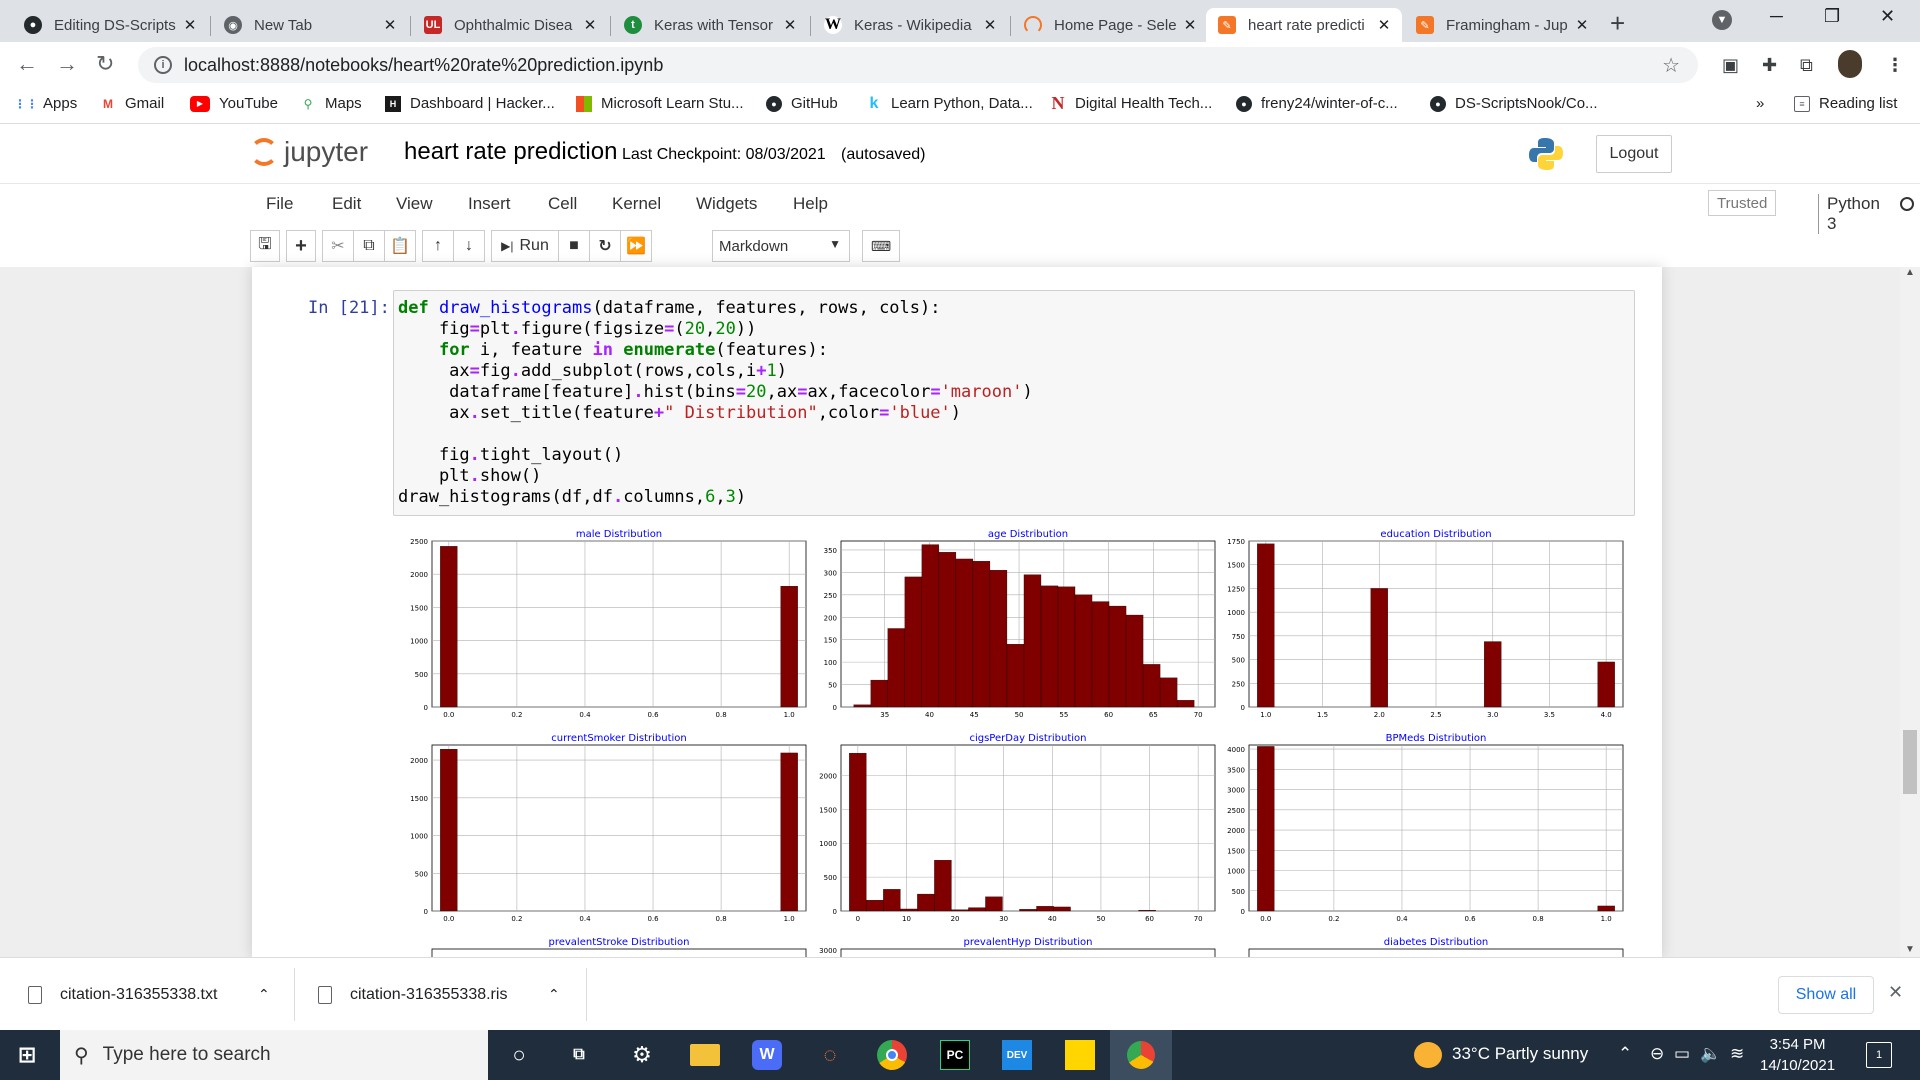 This screenshot has height=1080, width=1920. I want to click on task-view-icon: ⧉, so click(579, 1055).